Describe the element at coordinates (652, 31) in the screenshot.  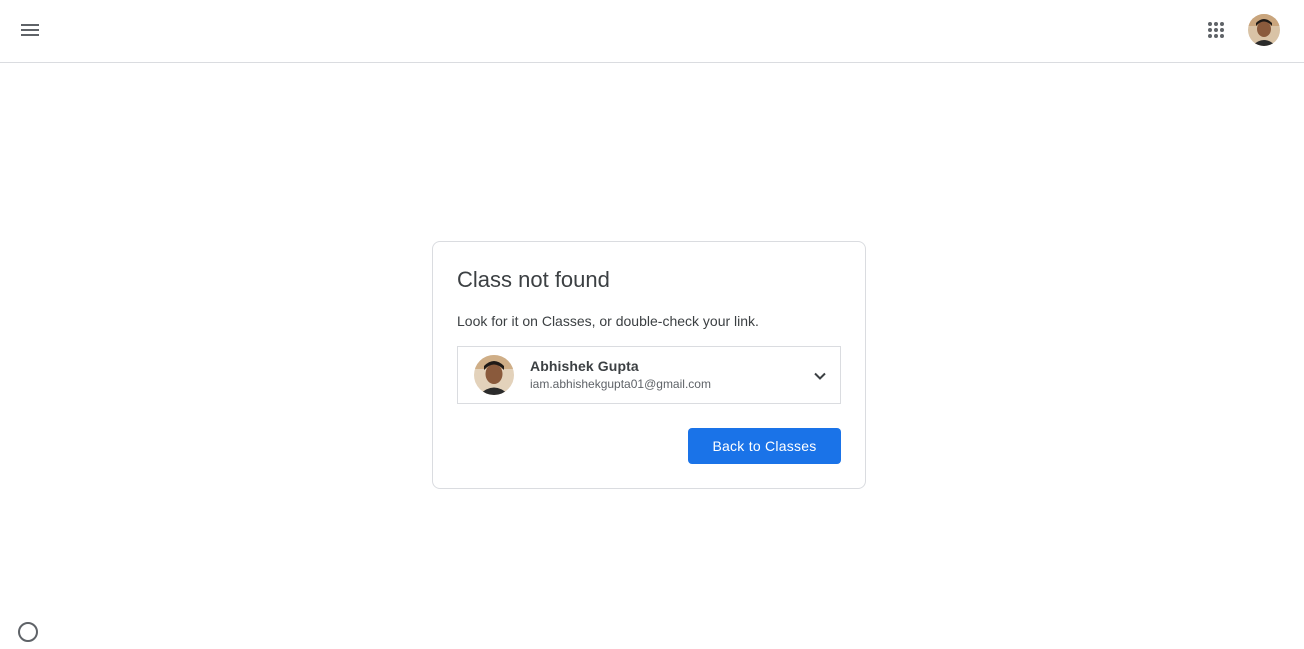
I see `top-app-bar` at that location.